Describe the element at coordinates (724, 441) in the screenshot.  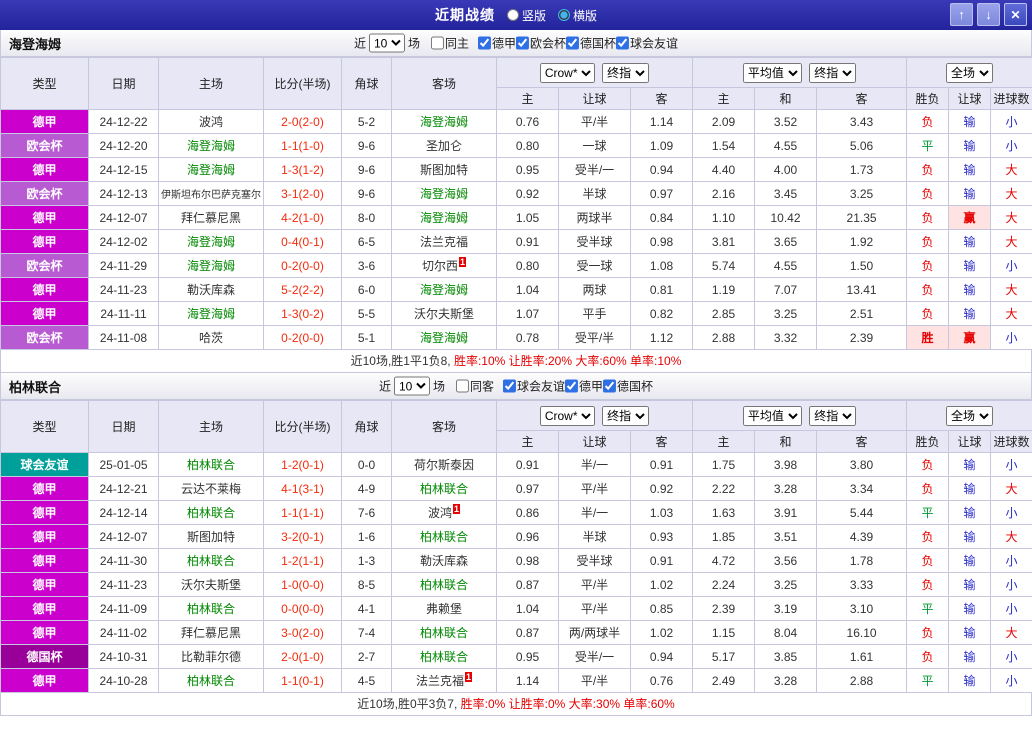
I see `sub-avg-home: 主` at that location.